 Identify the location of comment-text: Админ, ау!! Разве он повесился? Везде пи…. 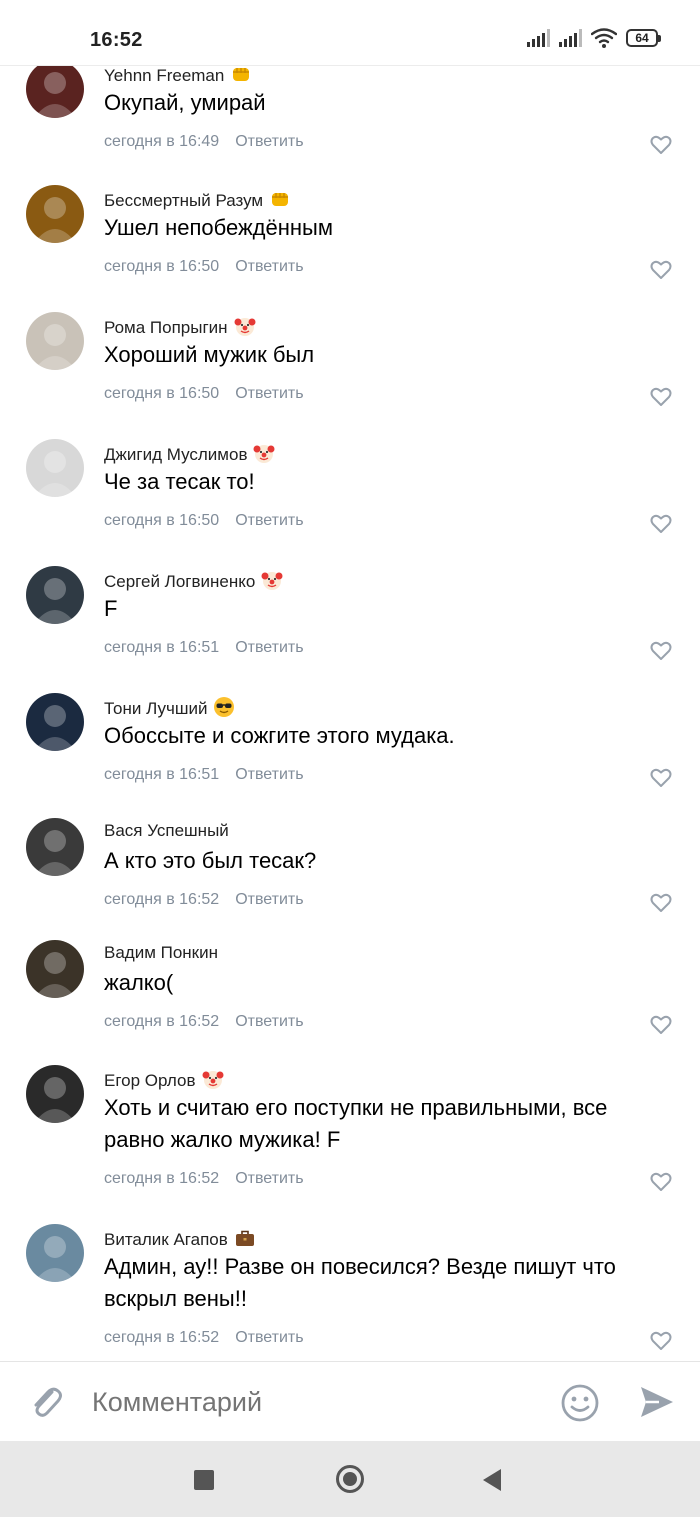
(360, 1282).